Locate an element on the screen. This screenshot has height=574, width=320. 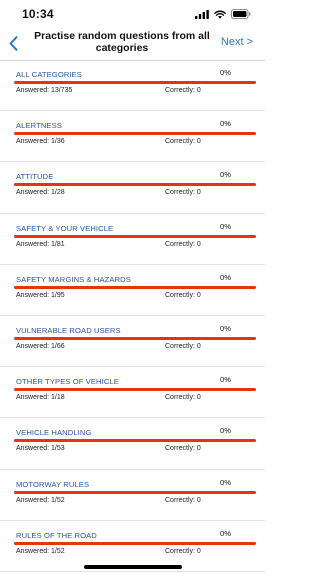
chevron-left-icon is located at coordinates (13, 43).